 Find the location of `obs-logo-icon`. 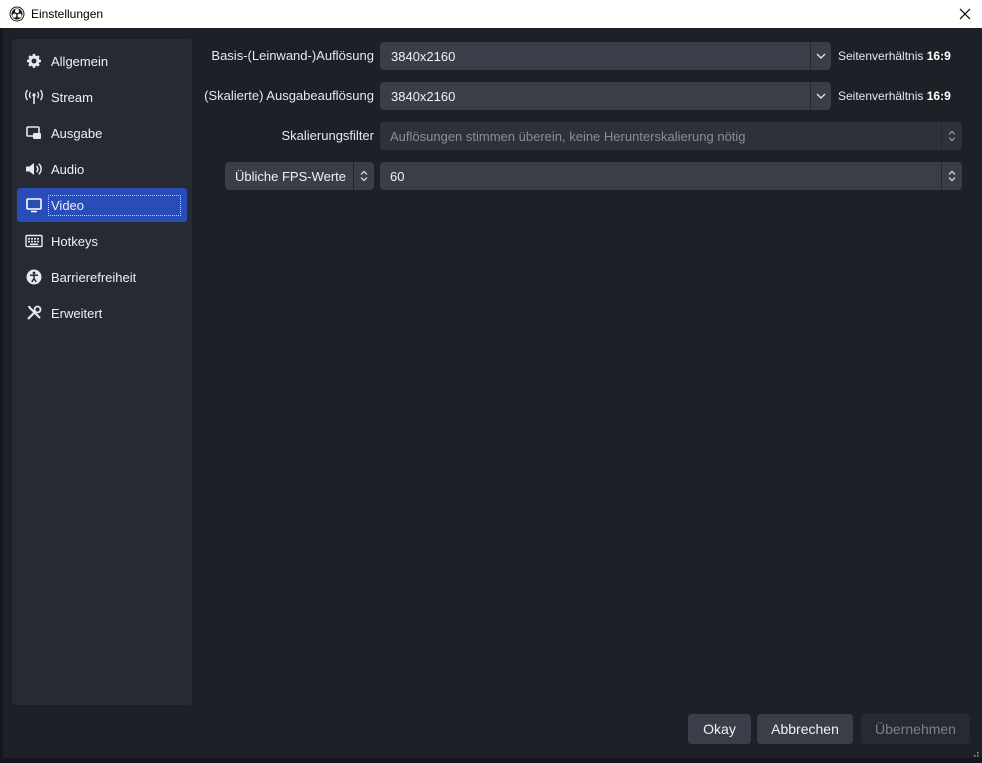

obs-logo-icon is located at coordinates (17, 14).